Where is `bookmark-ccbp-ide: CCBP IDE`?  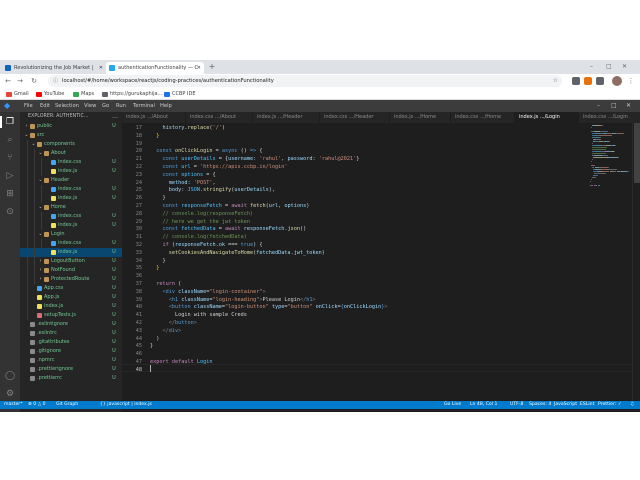 bookmark-ccbp-ide: CCBP IDE is located at coordinates (180, 94).